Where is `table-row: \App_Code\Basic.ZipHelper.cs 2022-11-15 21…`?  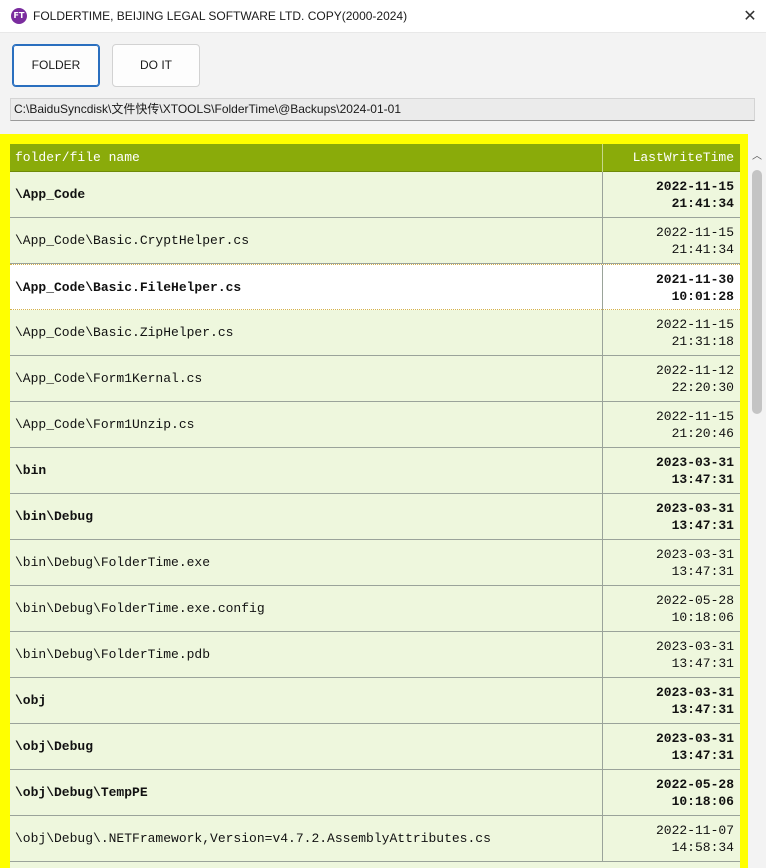 table-row: \App_Code\Basic.ZipHelper.cs 2022-11-15 21… is located at coordinates (375, 333).